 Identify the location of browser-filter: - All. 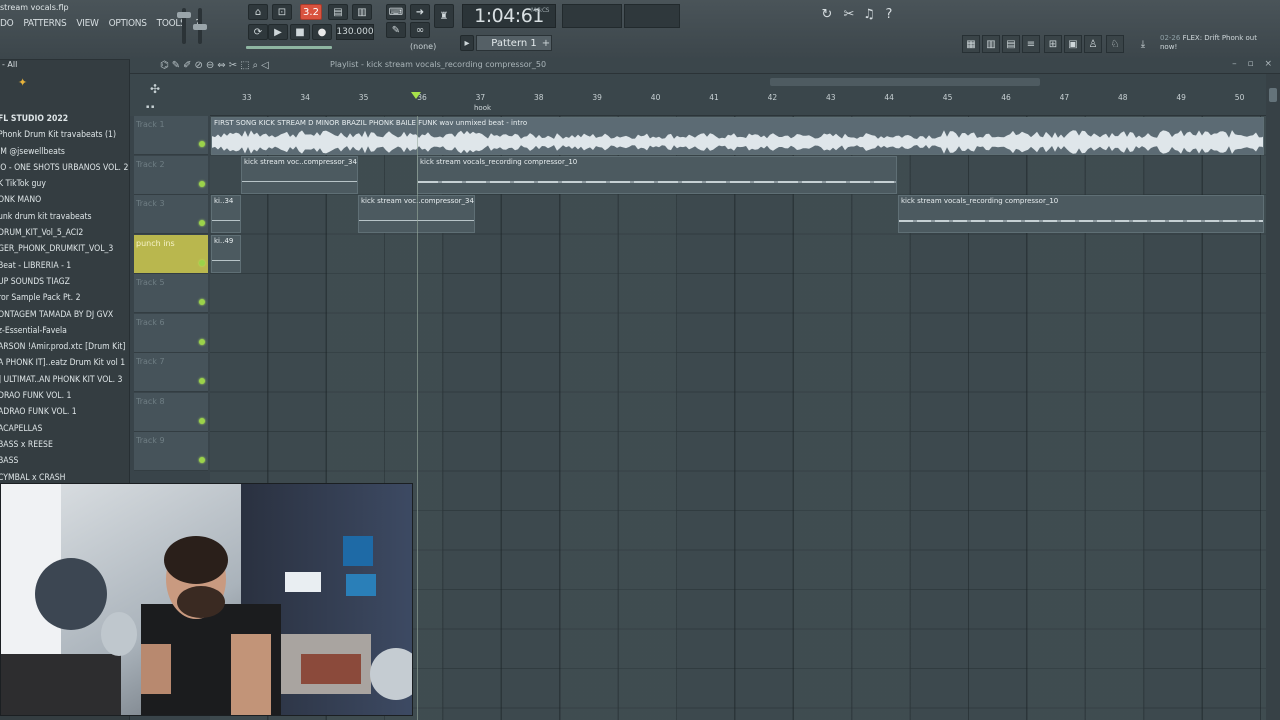
(65, 67).